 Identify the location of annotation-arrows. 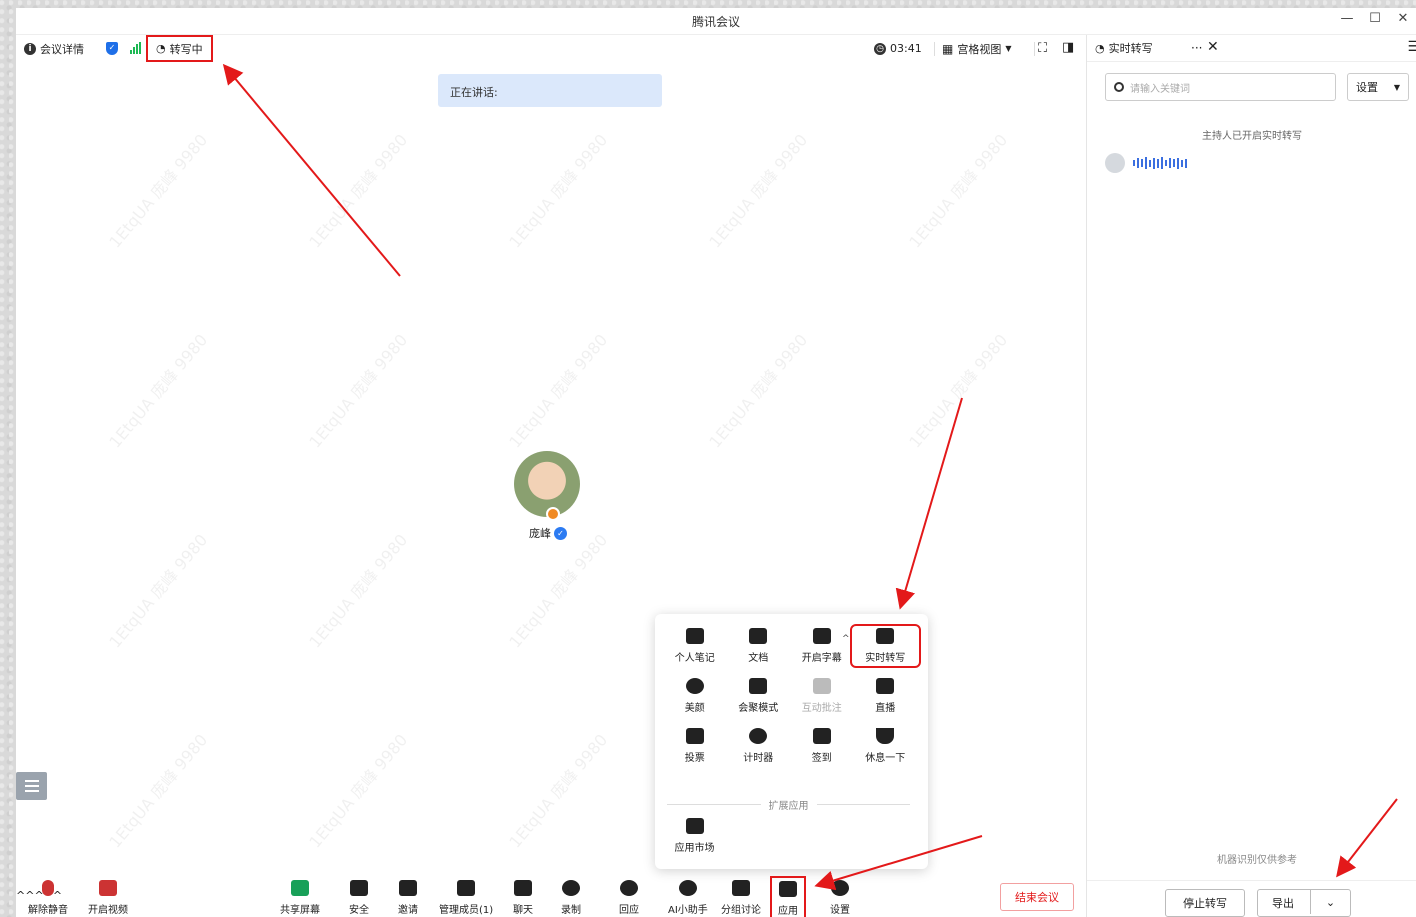
(1367, 838).